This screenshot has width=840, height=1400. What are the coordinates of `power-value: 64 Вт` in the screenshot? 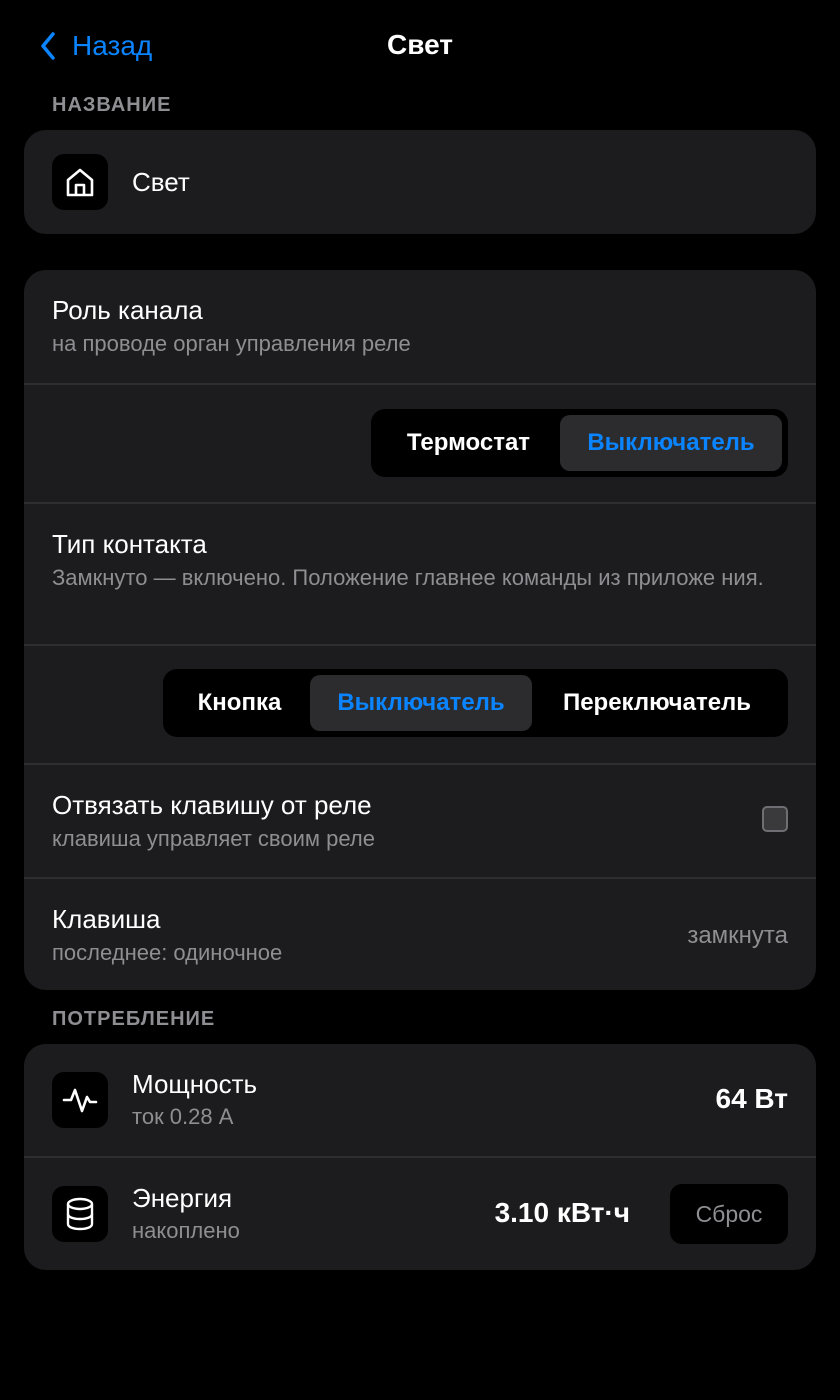 It's located at (752, 1098).